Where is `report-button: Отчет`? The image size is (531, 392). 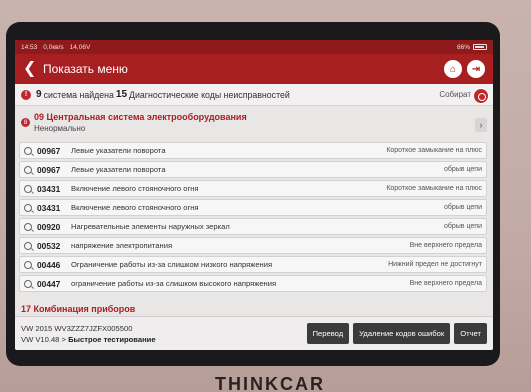
report-button: Отчет is located at coordinates (470, 333).